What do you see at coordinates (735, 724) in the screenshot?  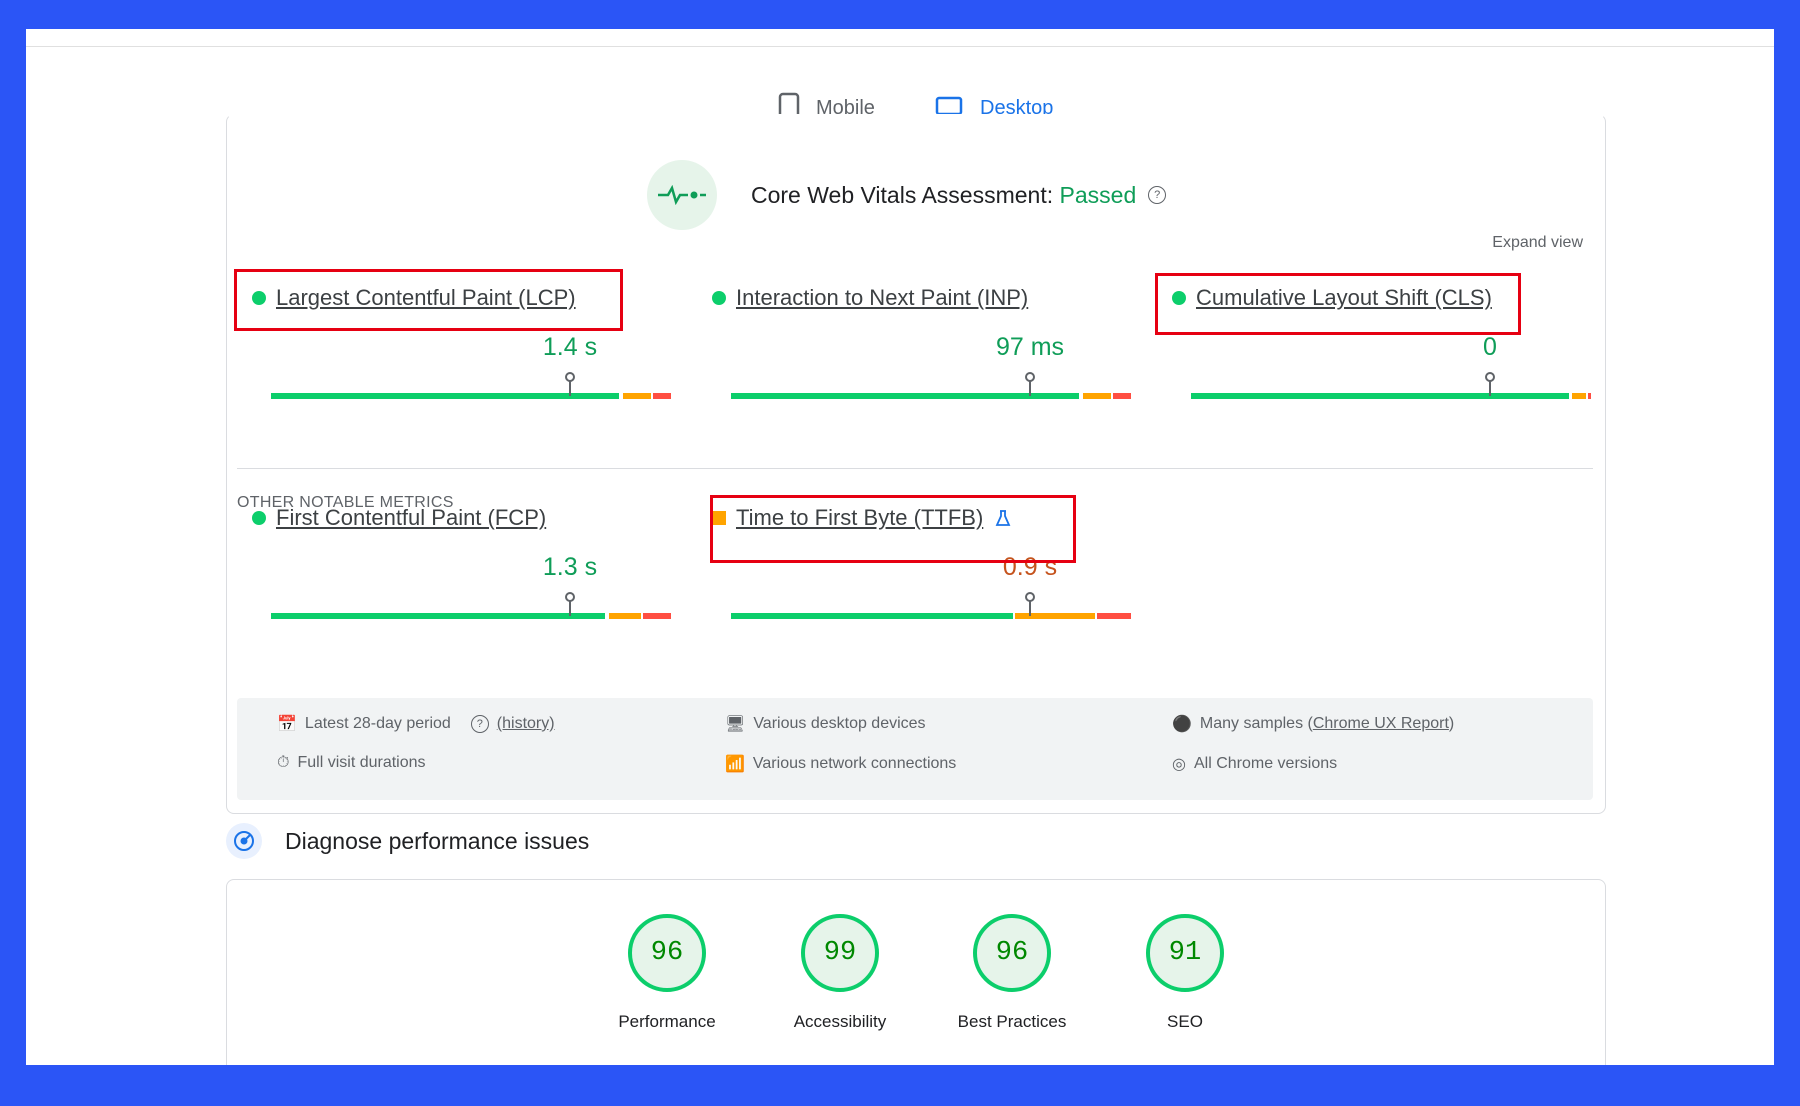 I see `devices-icon: 🖥` at bounding box center [735, 724].